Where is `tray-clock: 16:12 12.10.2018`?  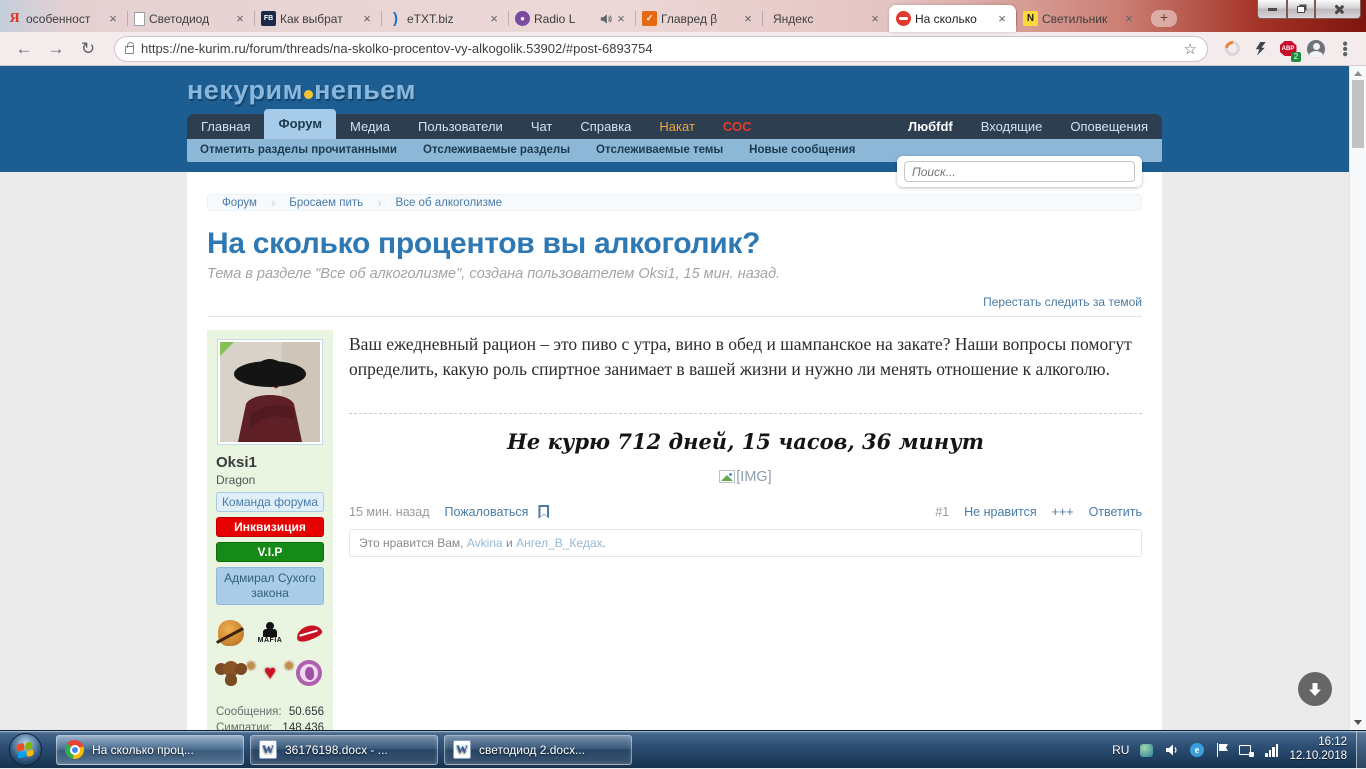
tray-clock: 16:12 12.10.2018 is located at coordinates (1318, 749).